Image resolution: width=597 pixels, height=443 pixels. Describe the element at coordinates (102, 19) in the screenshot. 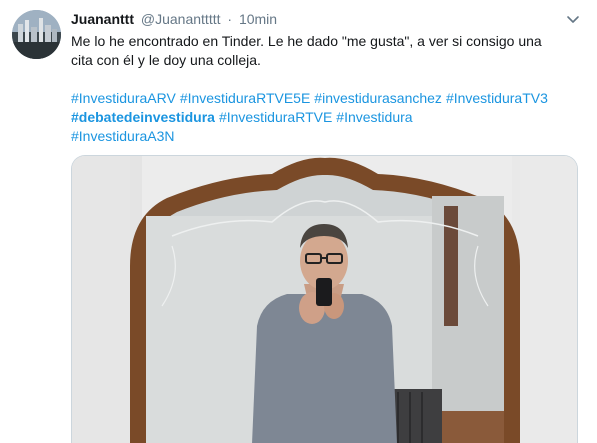

I see `author-name: Juananttt` at that location.